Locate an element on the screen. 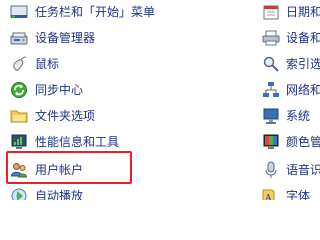 The height and width of the screenshot is (240, 320). item-label: 设备管理器 is located at coordinates (65, 38).